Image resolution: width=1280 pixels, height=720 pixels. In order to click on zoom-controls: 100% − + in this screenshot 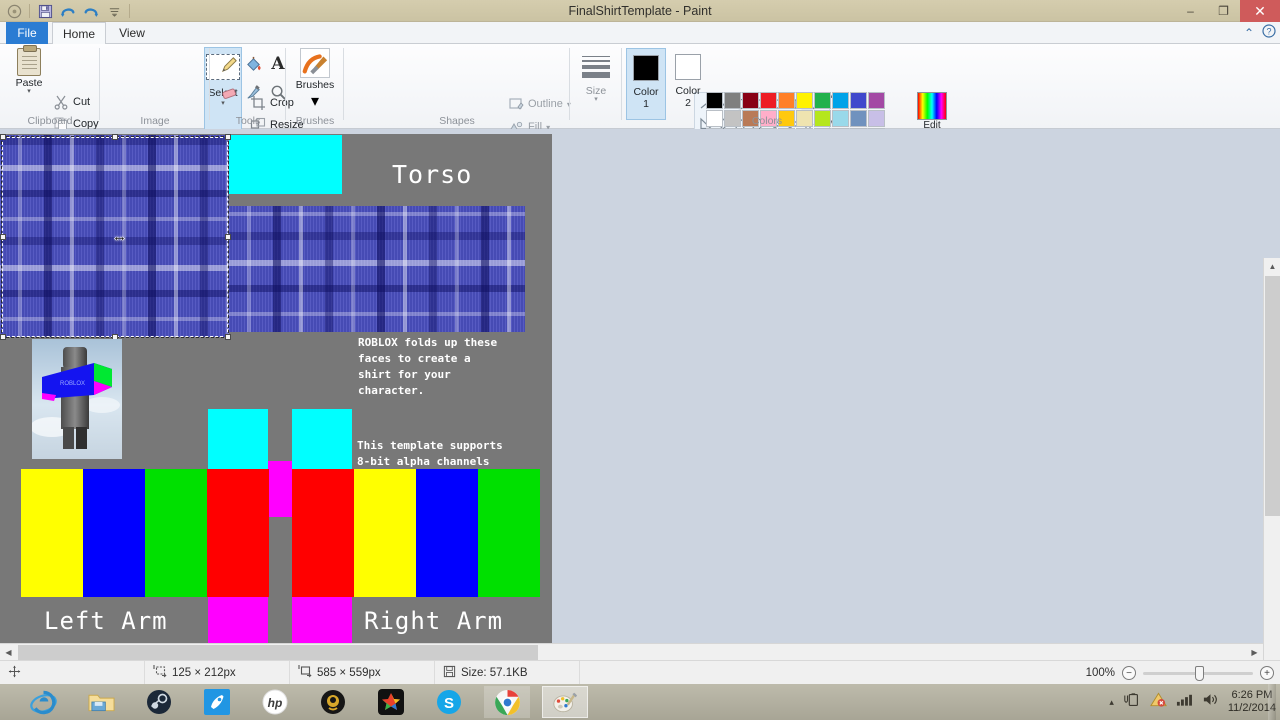, I will do `click(1180, 673)`.